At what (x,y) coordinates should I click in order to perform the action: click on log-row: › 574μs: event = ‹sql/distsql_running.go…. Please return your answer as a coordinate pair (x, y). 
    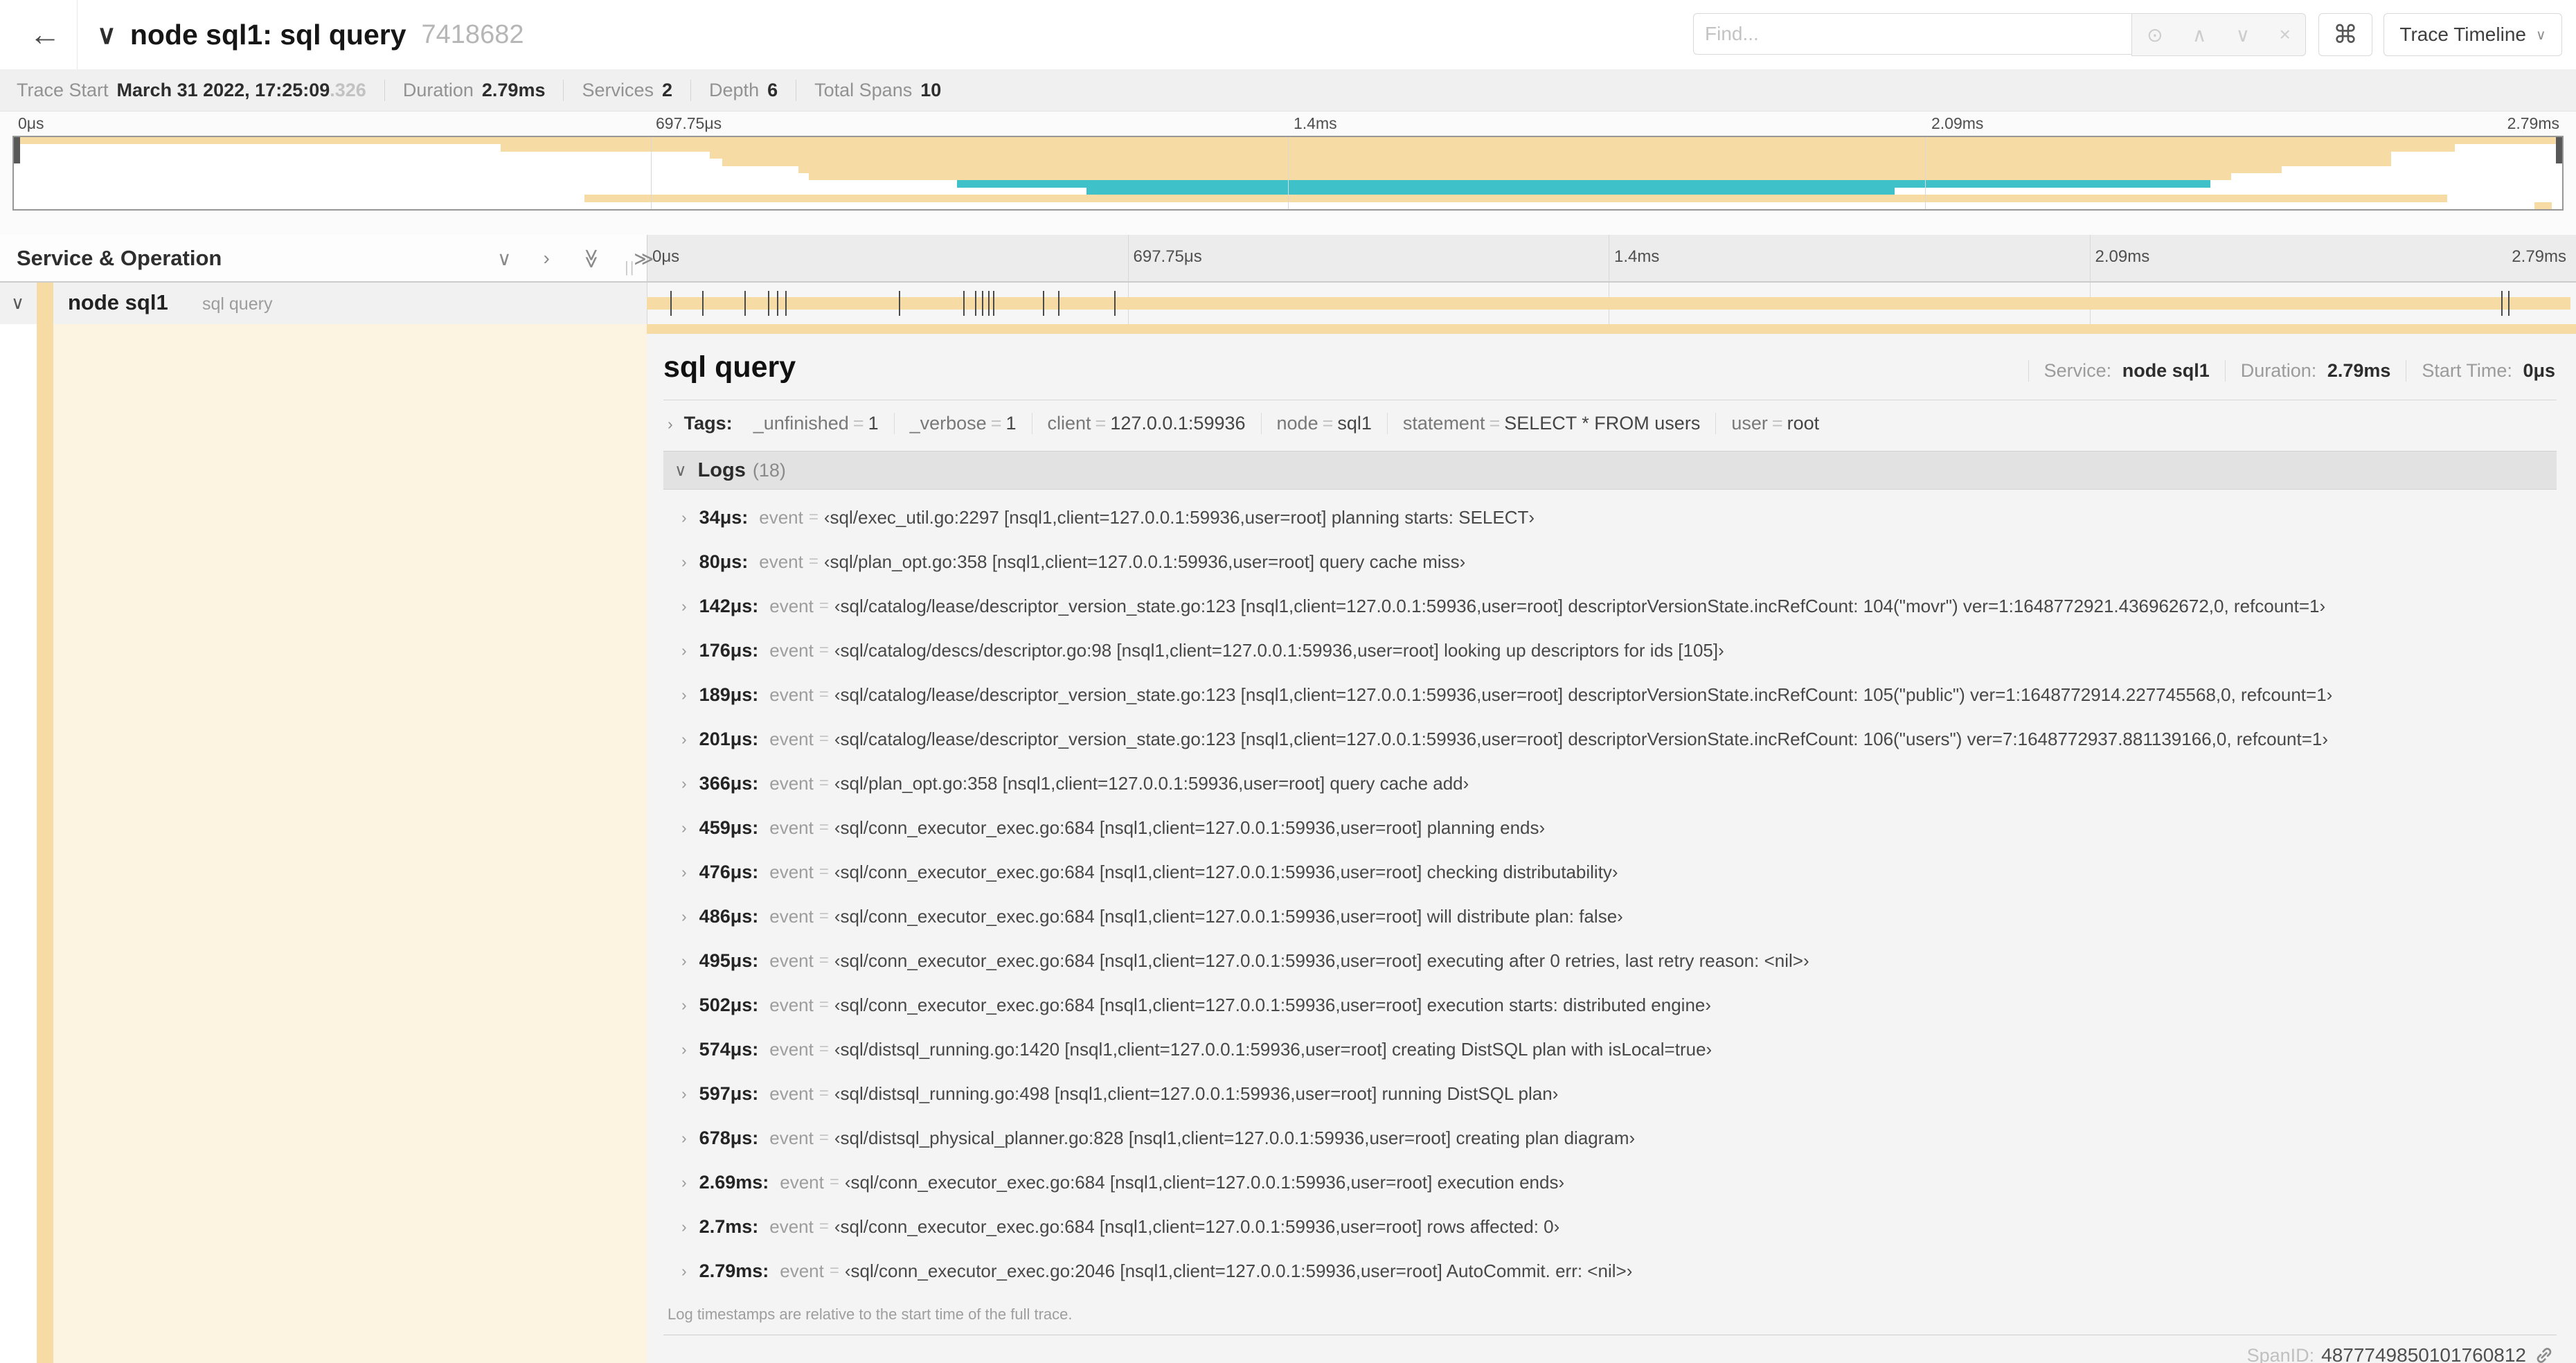
    Looking at the image, I should click on (1610, 1049).